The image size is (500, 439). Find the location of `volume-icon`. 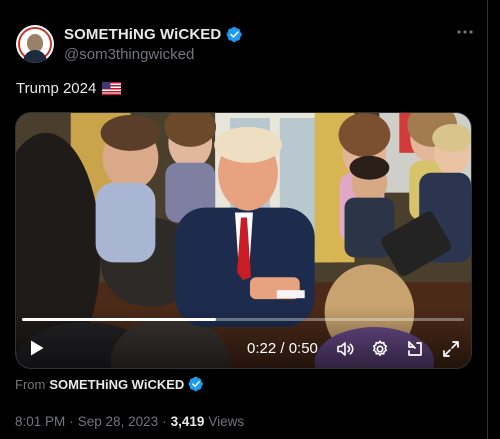

volume-icon is located at coordinates (345, 349).